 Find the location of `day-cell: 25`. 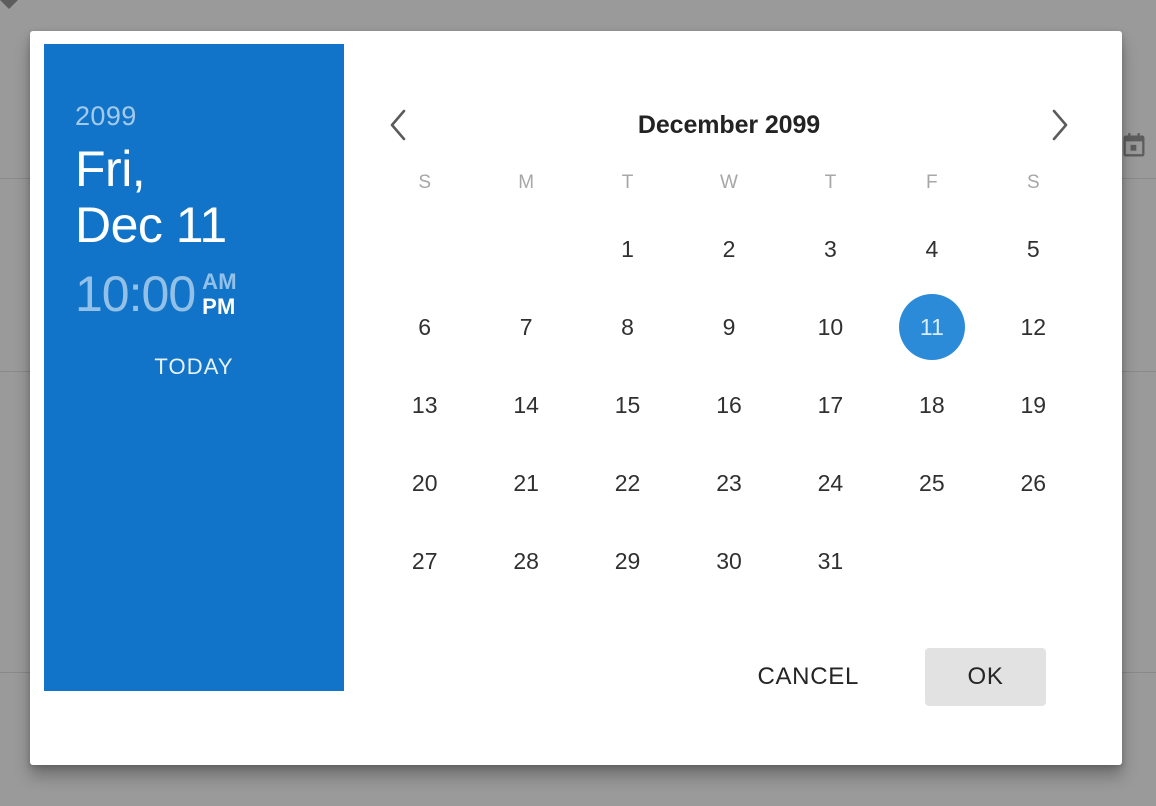

day-cell: 25 is located at coordinates (931, 483).